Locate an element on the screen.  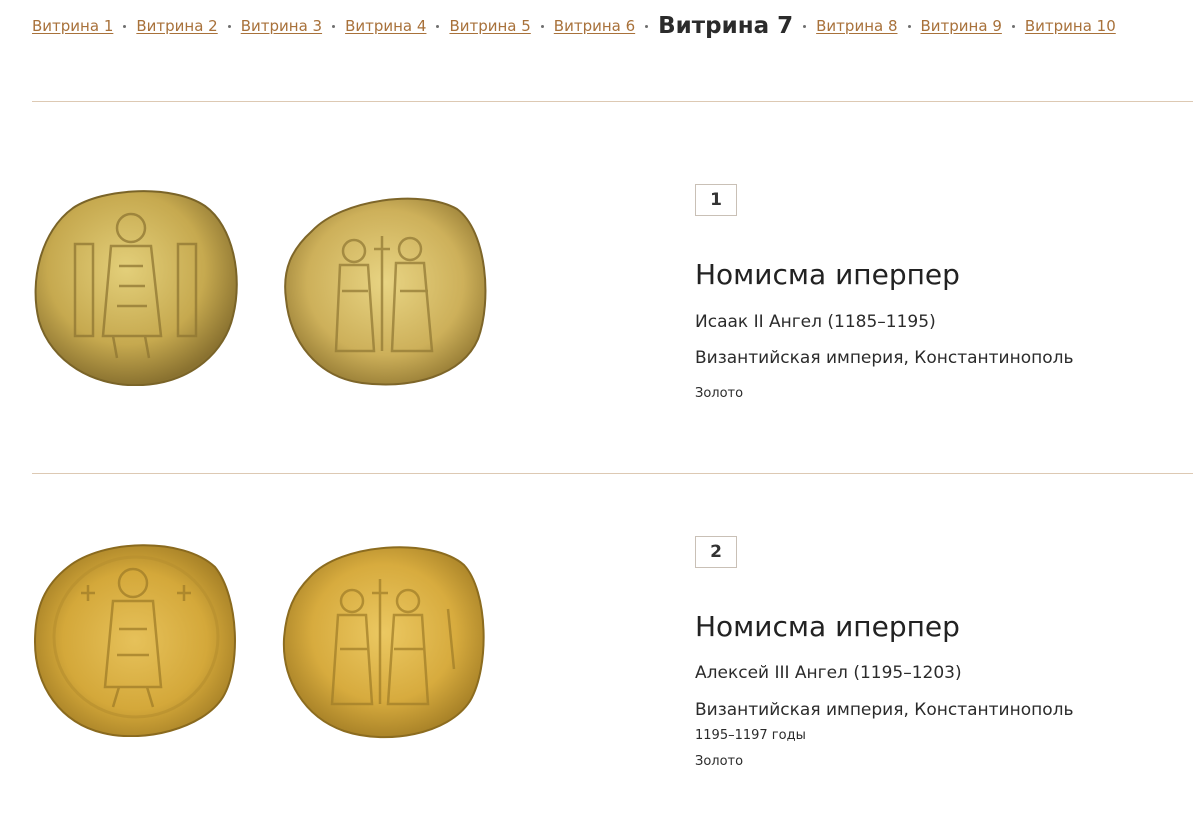
nav-link-showcase-4: Витрина 4 is located at coordinates (385, 26).